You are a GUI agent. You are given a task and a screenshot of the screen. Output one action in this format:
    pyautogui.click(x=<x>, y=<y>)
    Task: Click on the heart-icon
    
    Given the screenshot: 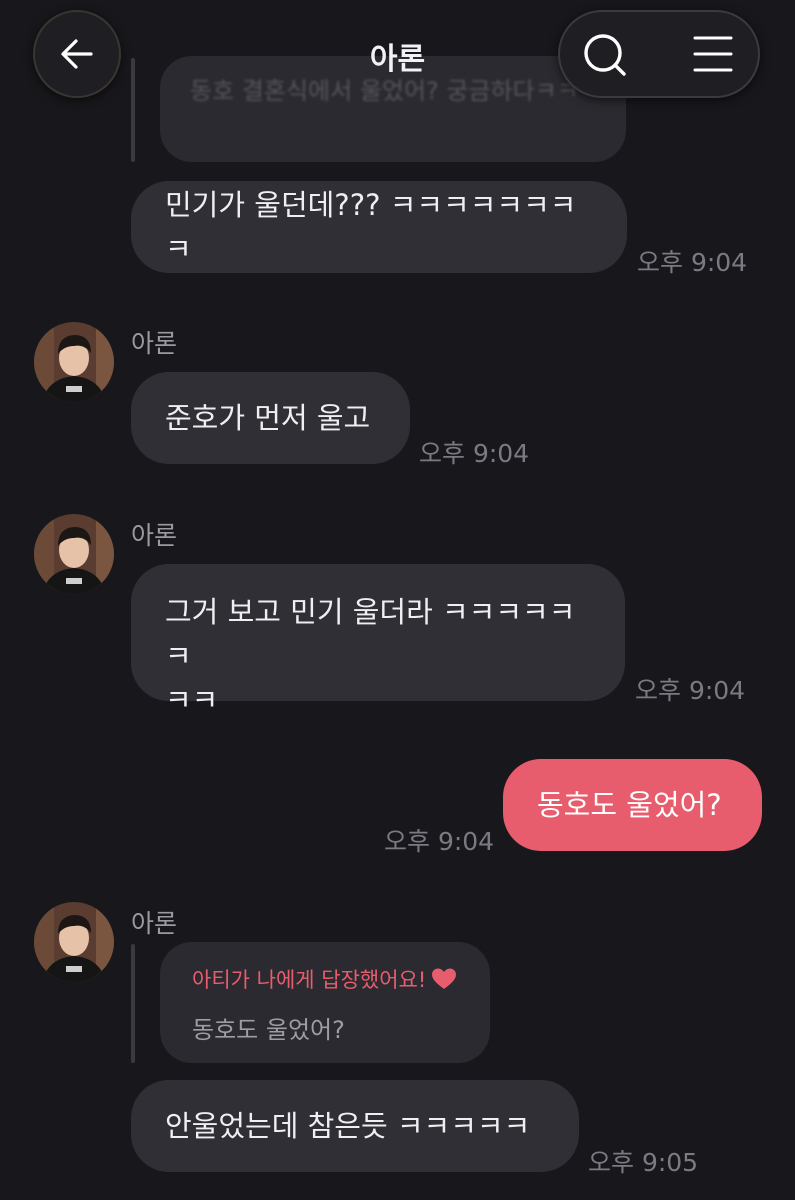 What is the action you would take?
    pyautogui.click(x=444, y=978)
    